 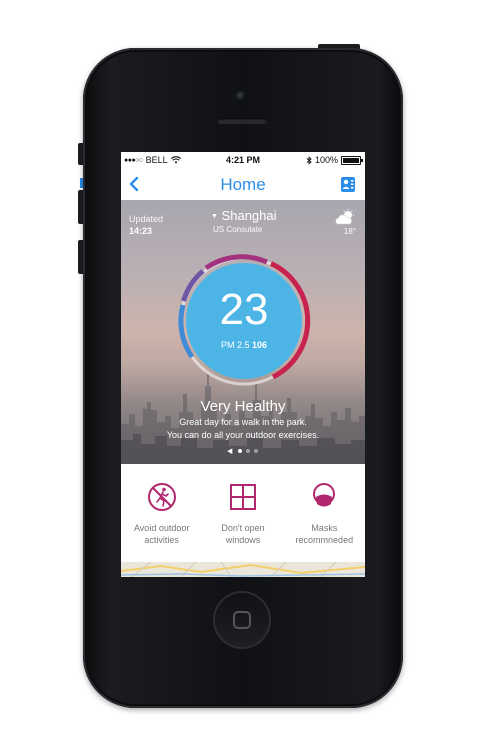 What do you see at coordinates (243, 534) in the screenshot?
I see `advice-label: Don't open windows` at bounding box center [243, 534].